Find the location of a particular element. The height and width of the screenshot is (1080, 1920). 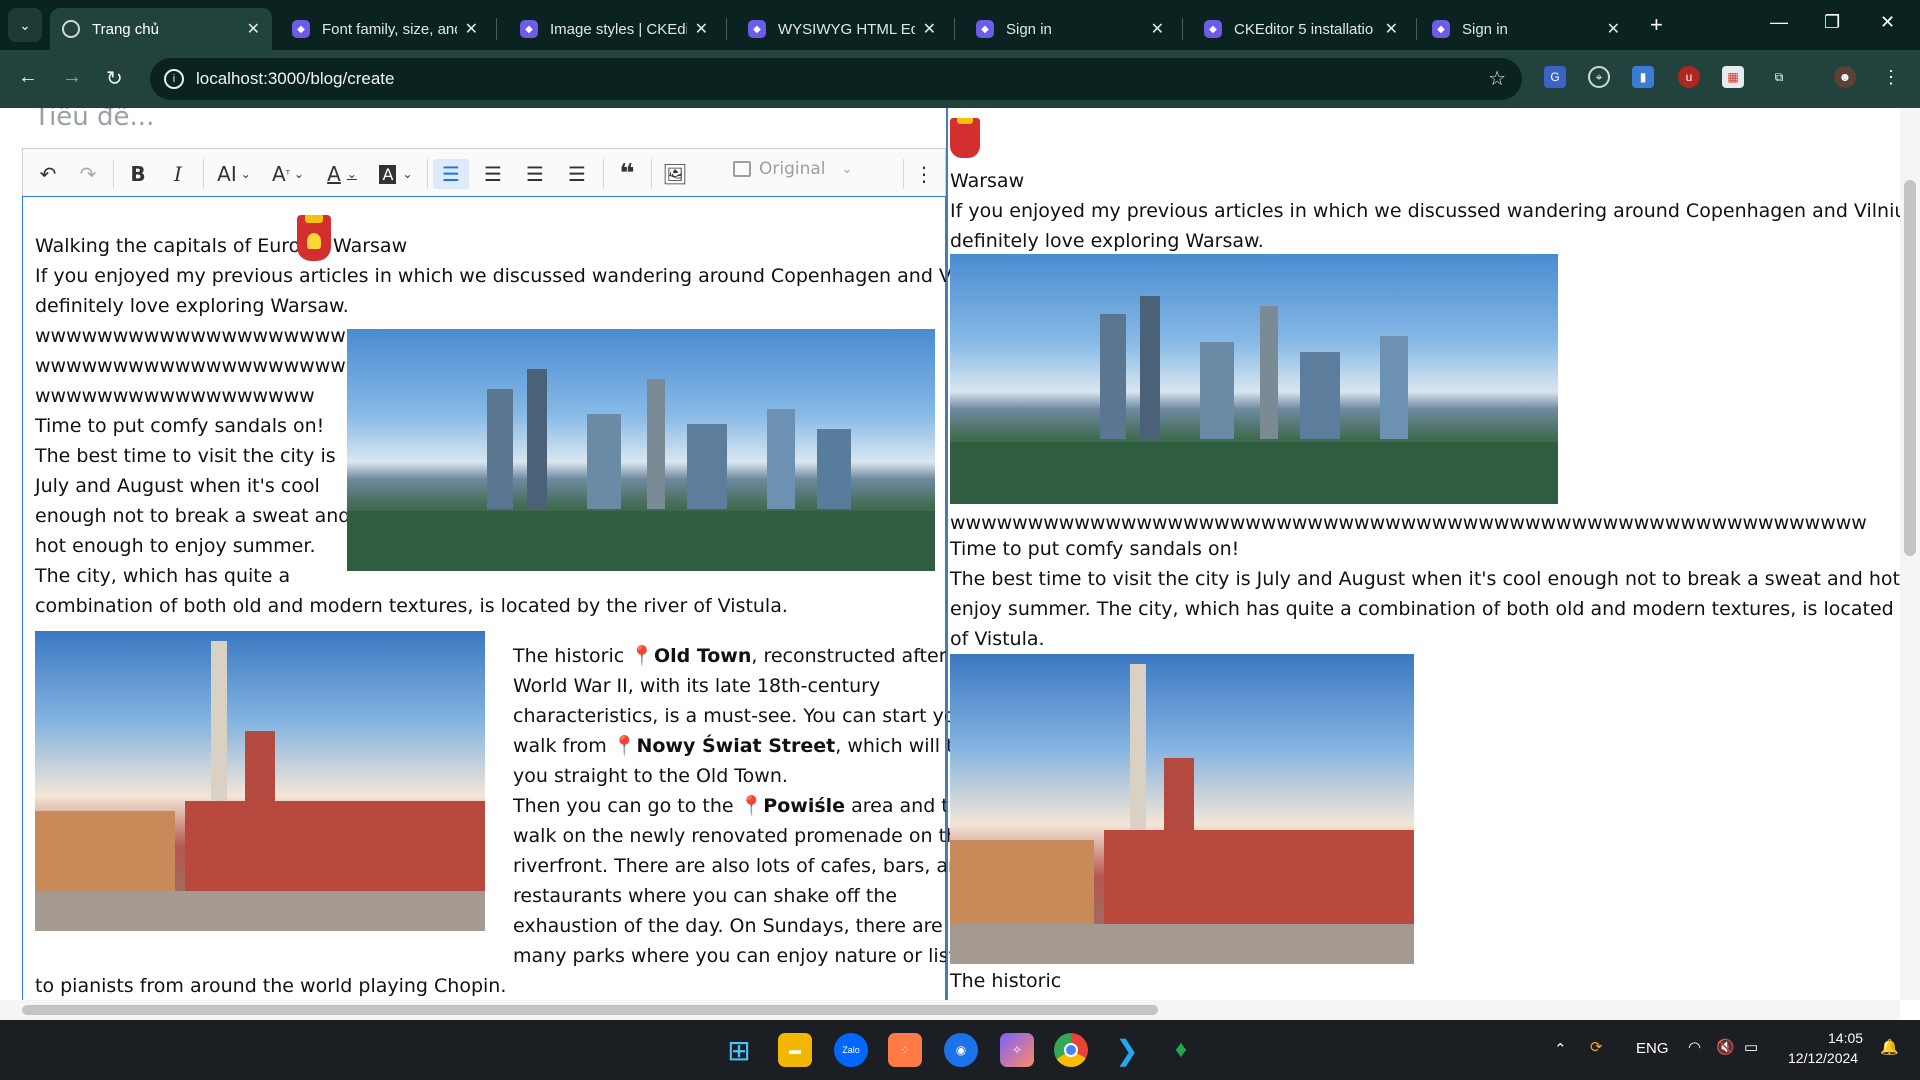

paragraph-line: The city, which has quite a is located at coordinates (163, 576).